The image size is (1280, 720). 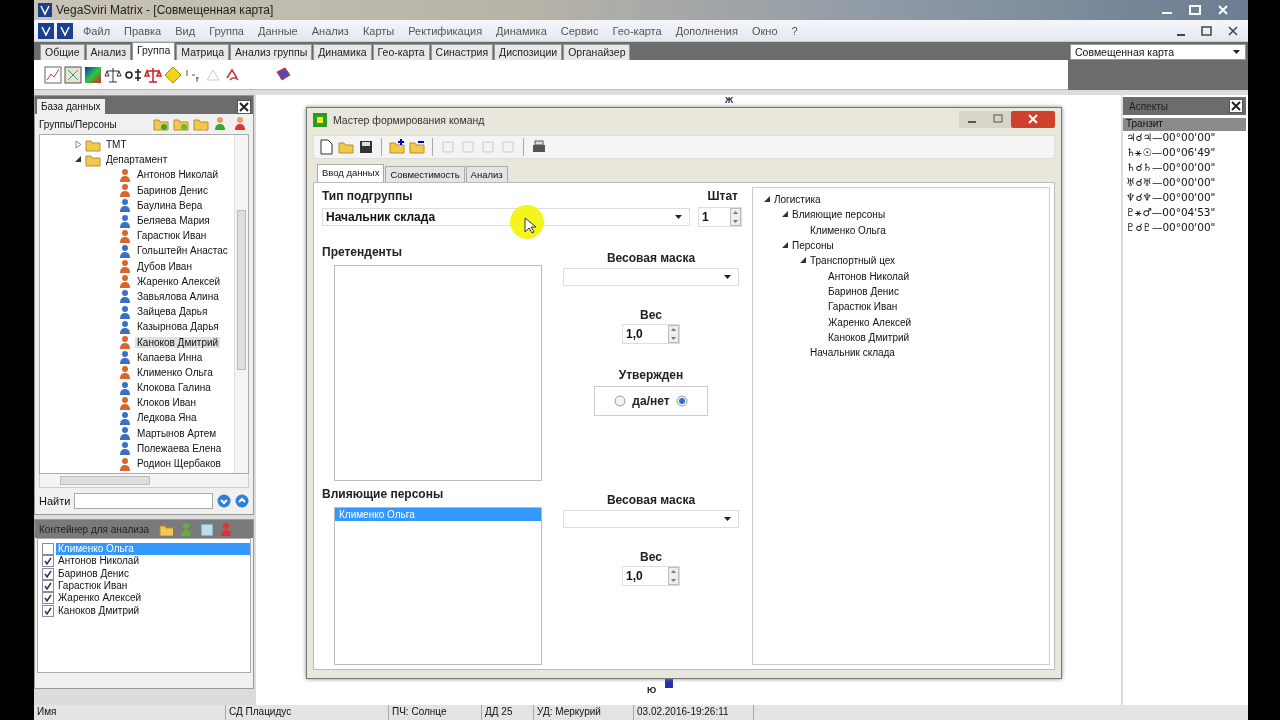 I want to click on dialog-tab: Ввод данных, so click(x=351, y=173).